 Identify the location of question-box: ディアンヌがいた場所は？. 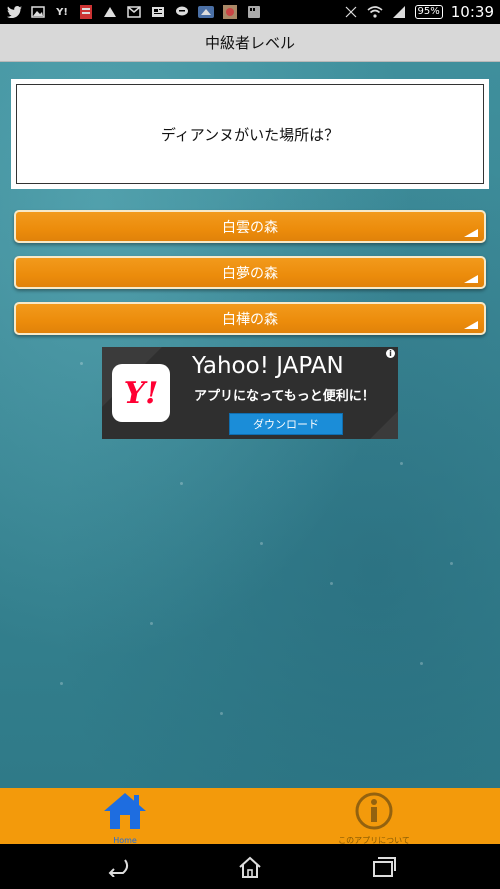
(250, 134).